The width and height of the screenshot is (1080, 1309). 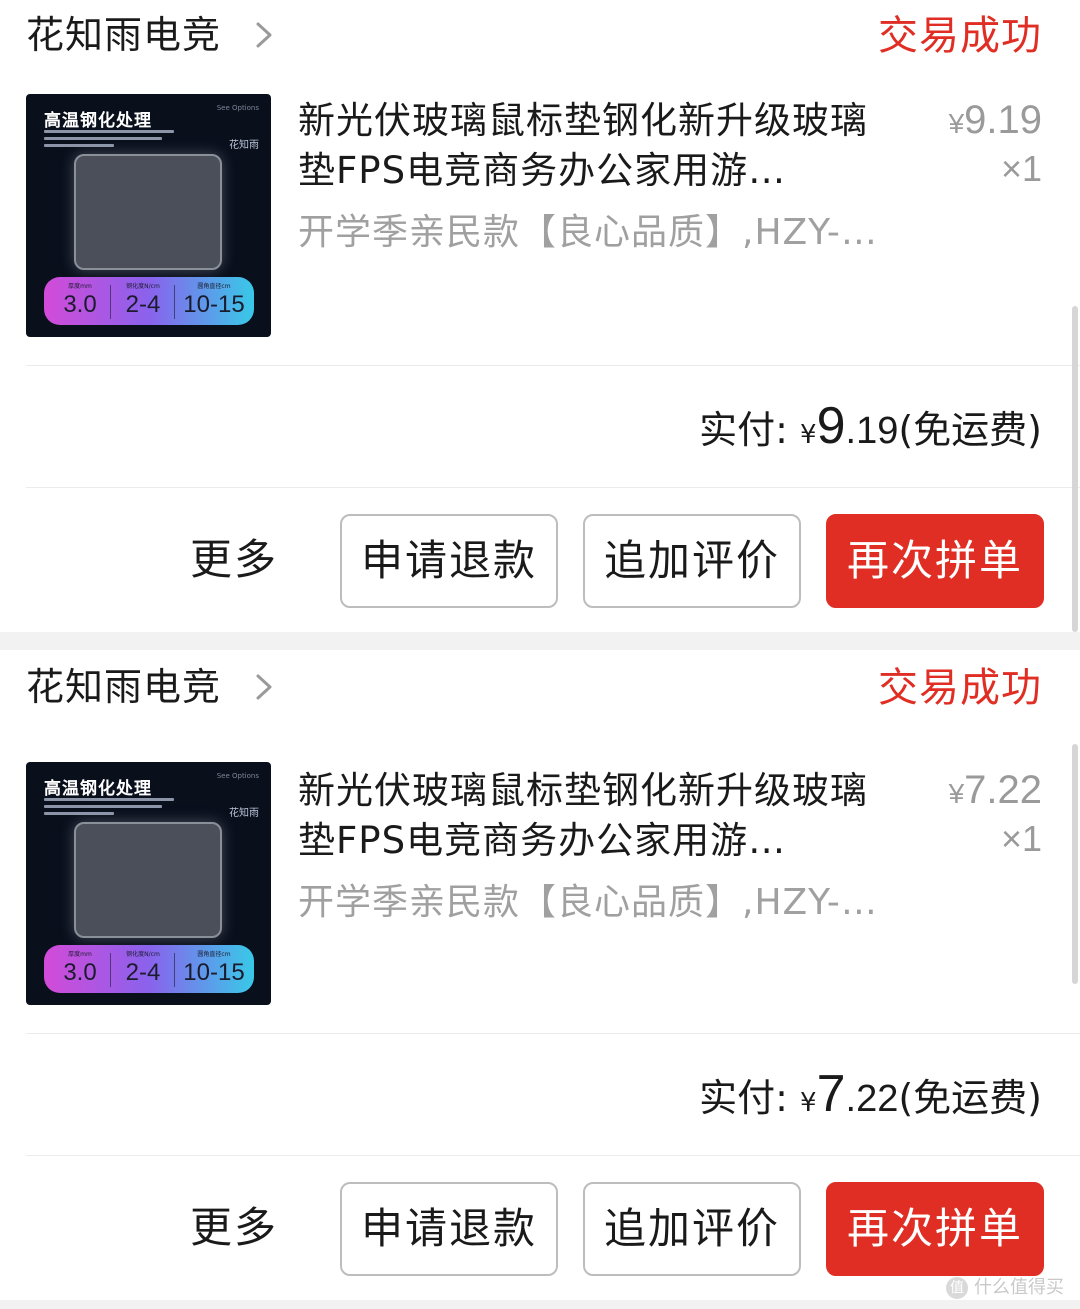 I want to click on paid-amount-int: 7, so click(x=831, y=1094).